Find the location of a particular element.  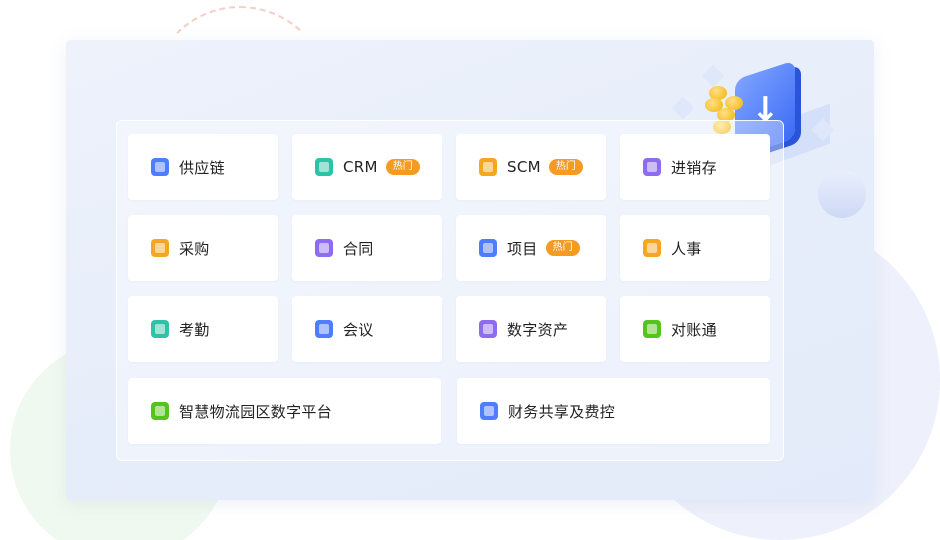

contract-icon is located at coordinates (324, 248).